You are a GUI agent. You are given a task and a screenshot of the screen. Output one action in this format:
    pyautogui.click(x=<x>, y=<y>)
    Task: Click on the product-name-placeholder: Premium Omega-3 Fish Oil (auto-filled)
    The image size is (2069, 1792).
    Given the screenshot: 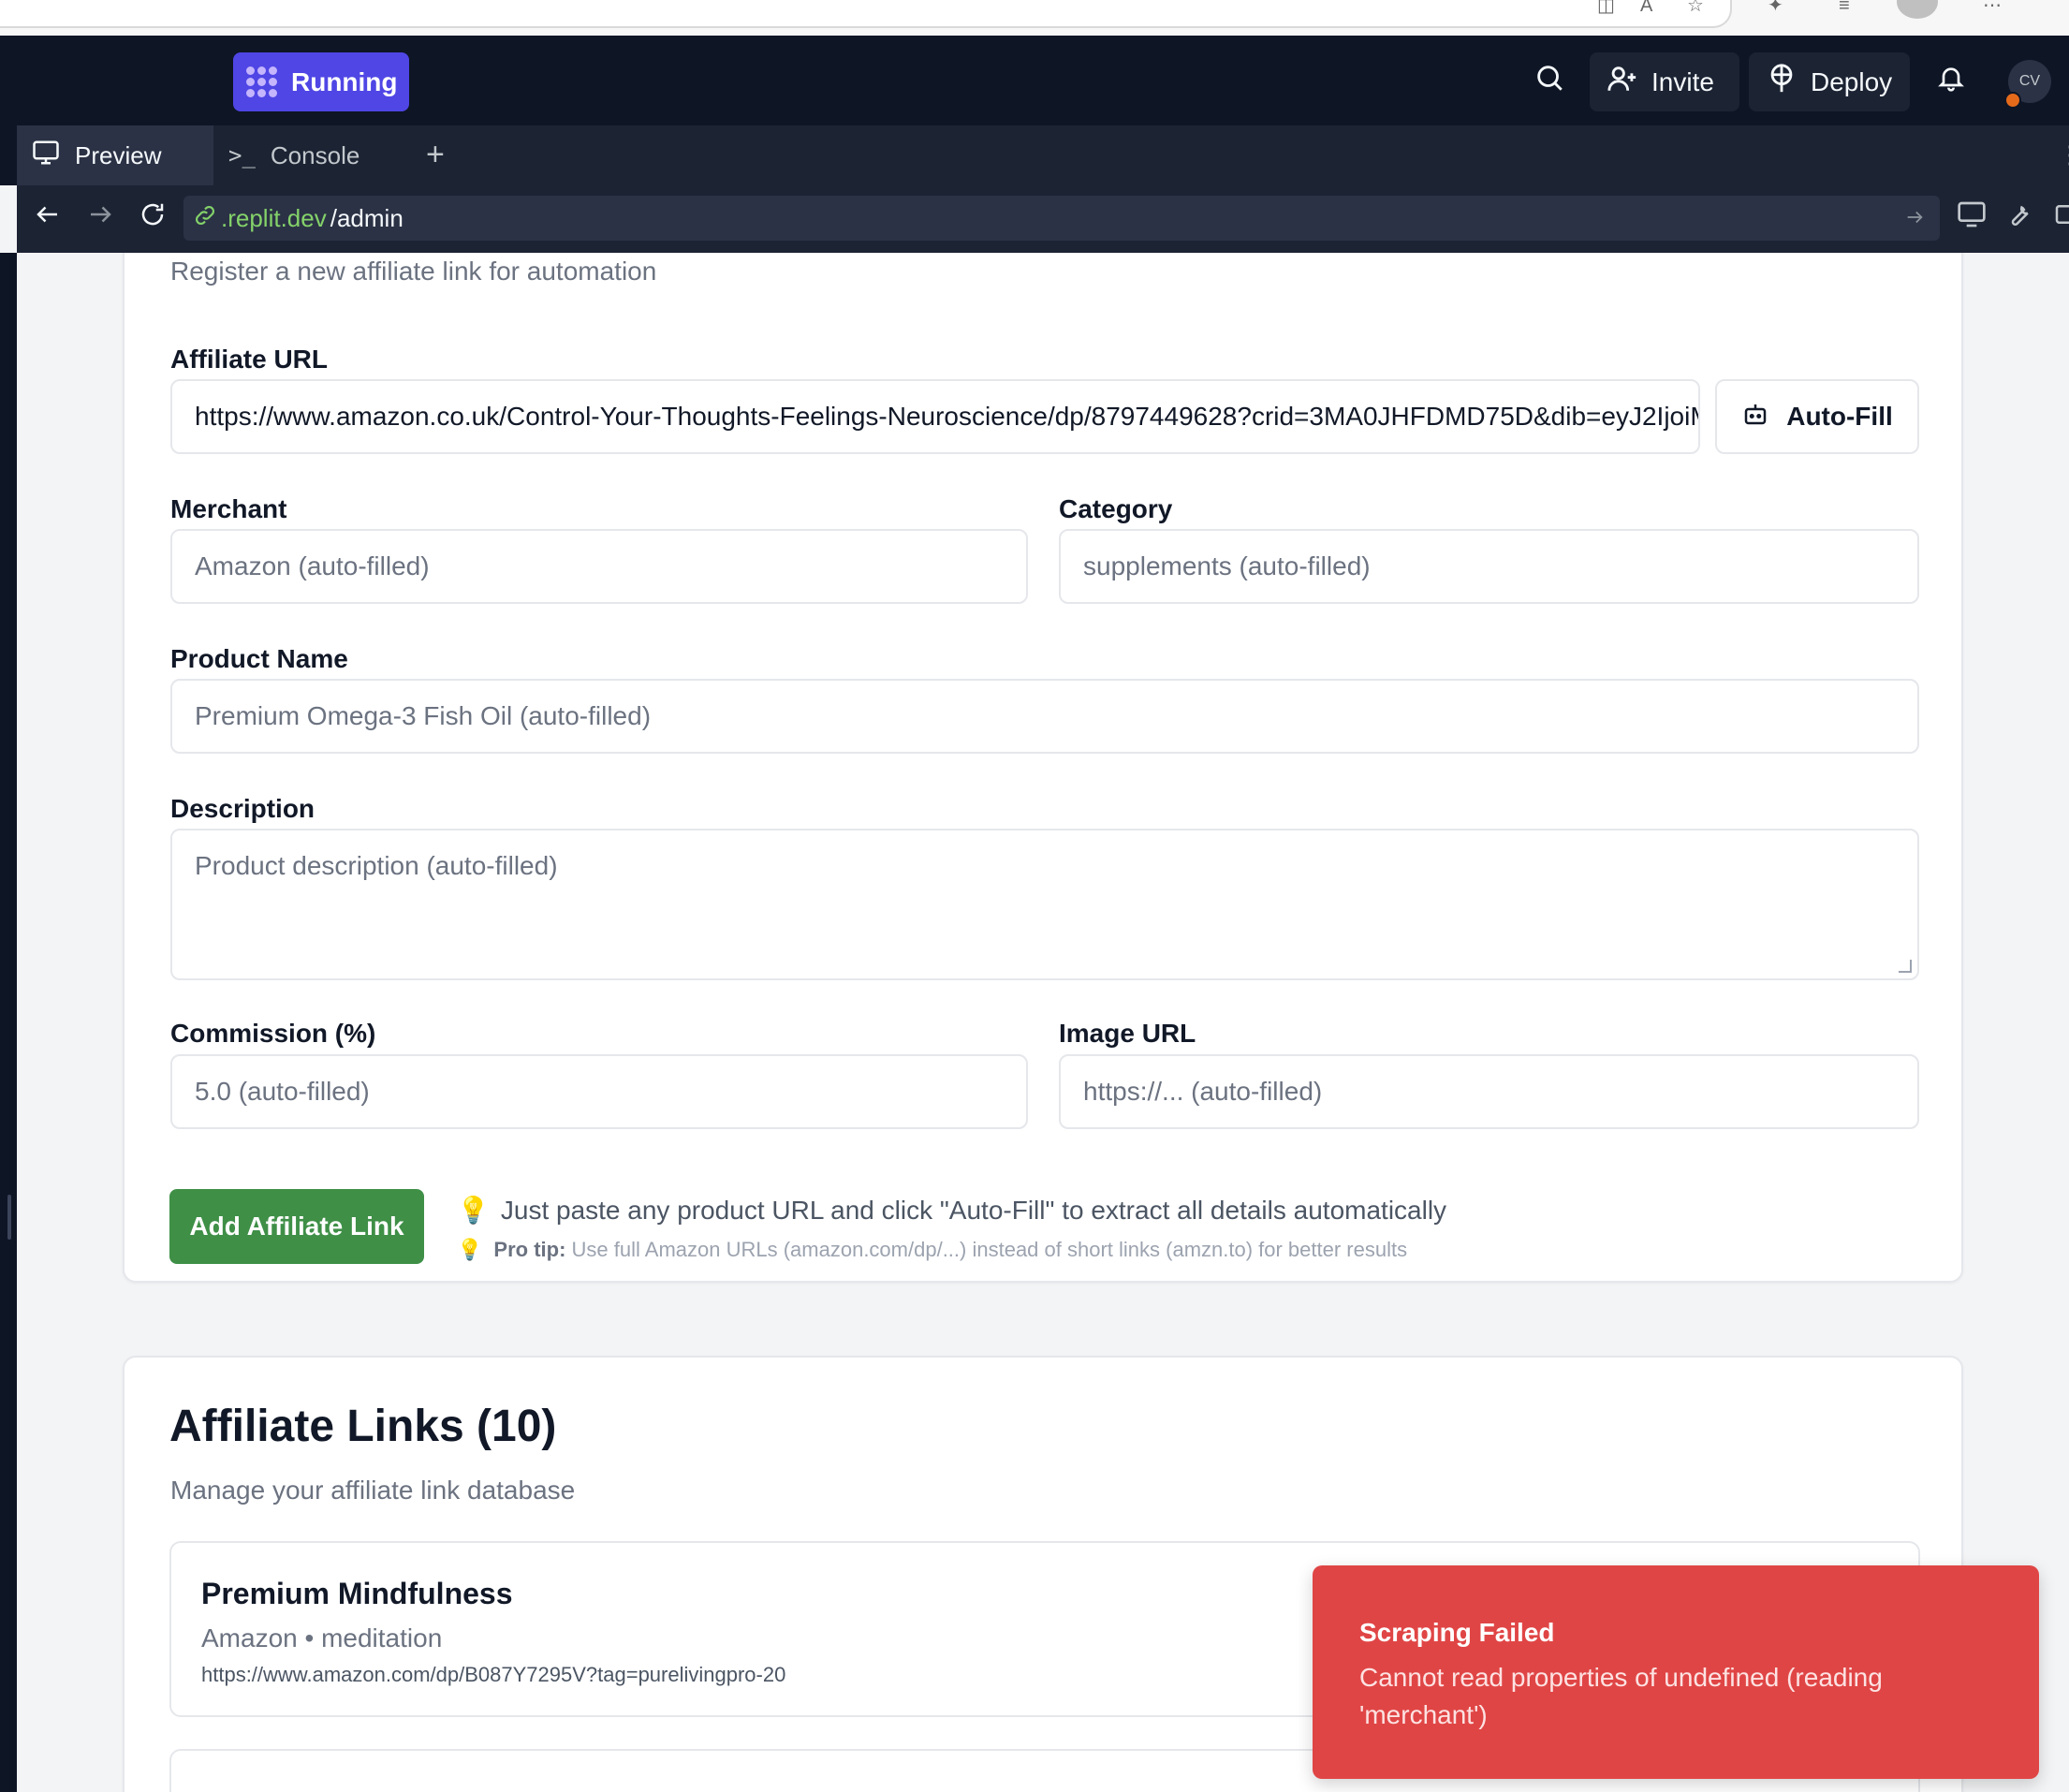 What is the action you would take?
    pyautogui.click(x=424, y=716)
    